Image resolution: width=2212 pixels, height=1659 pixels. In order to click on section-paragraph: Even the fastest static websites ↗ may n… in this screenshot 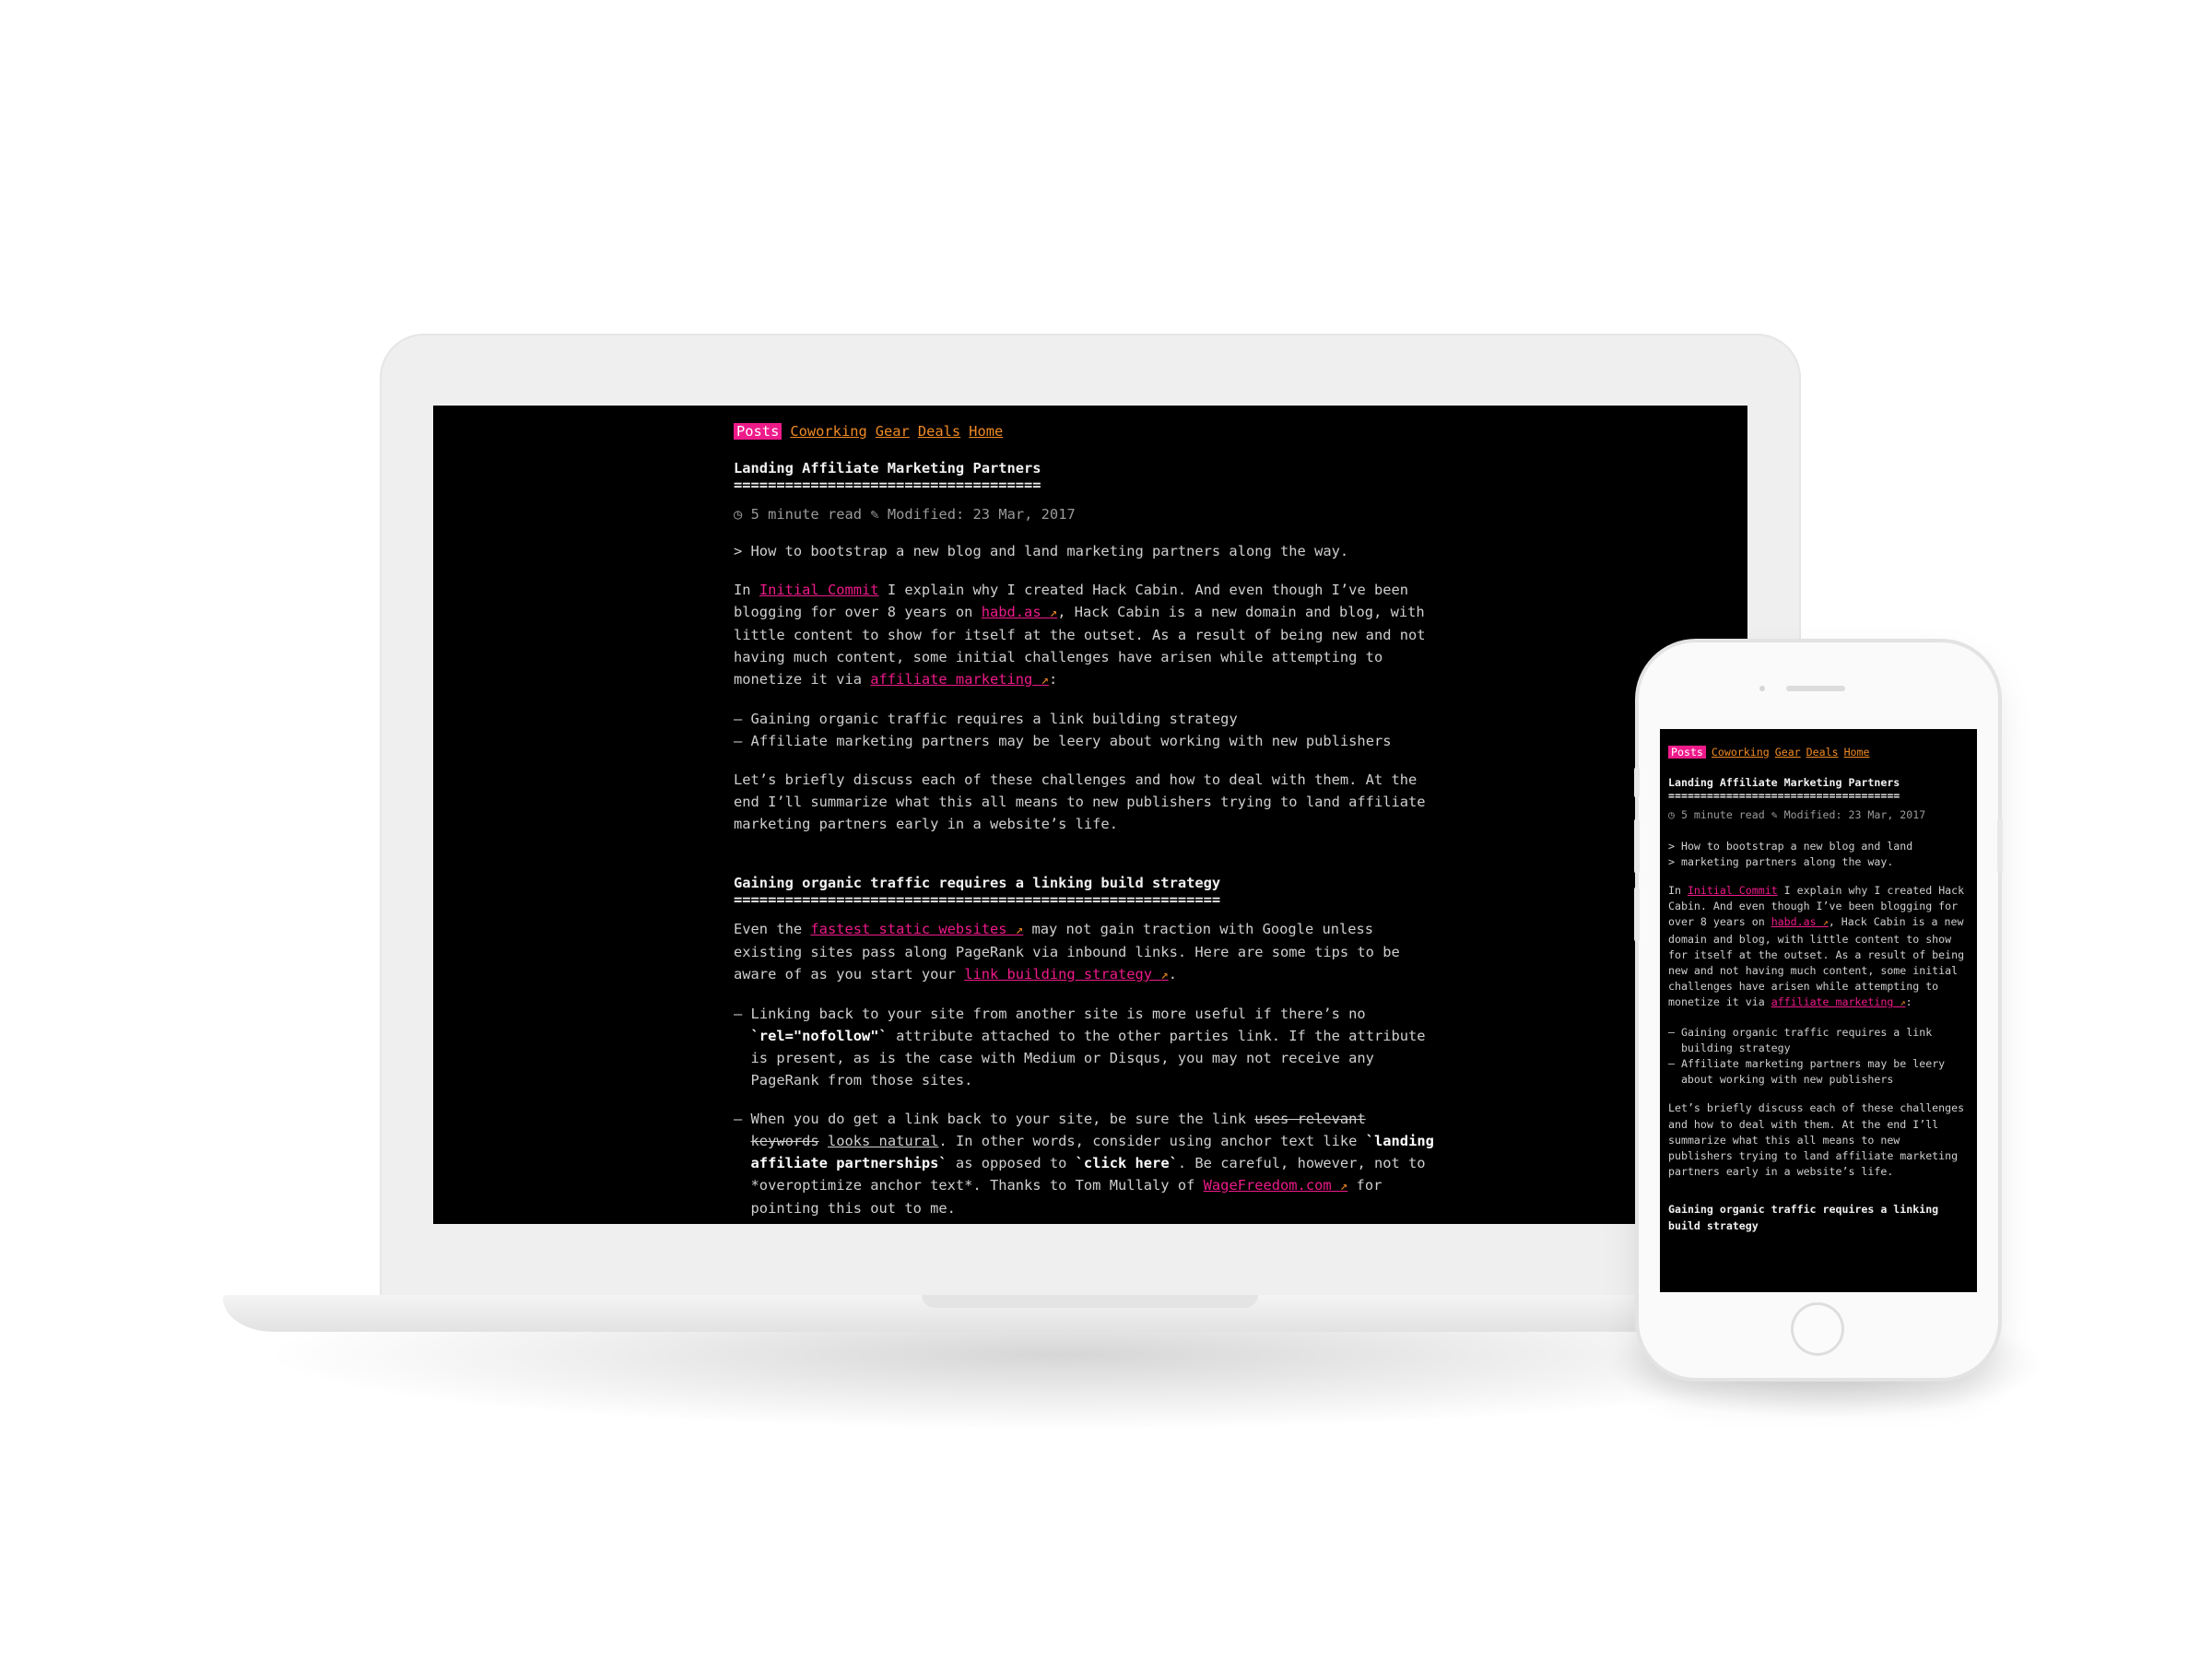, I will do `click(1067, 951)`.